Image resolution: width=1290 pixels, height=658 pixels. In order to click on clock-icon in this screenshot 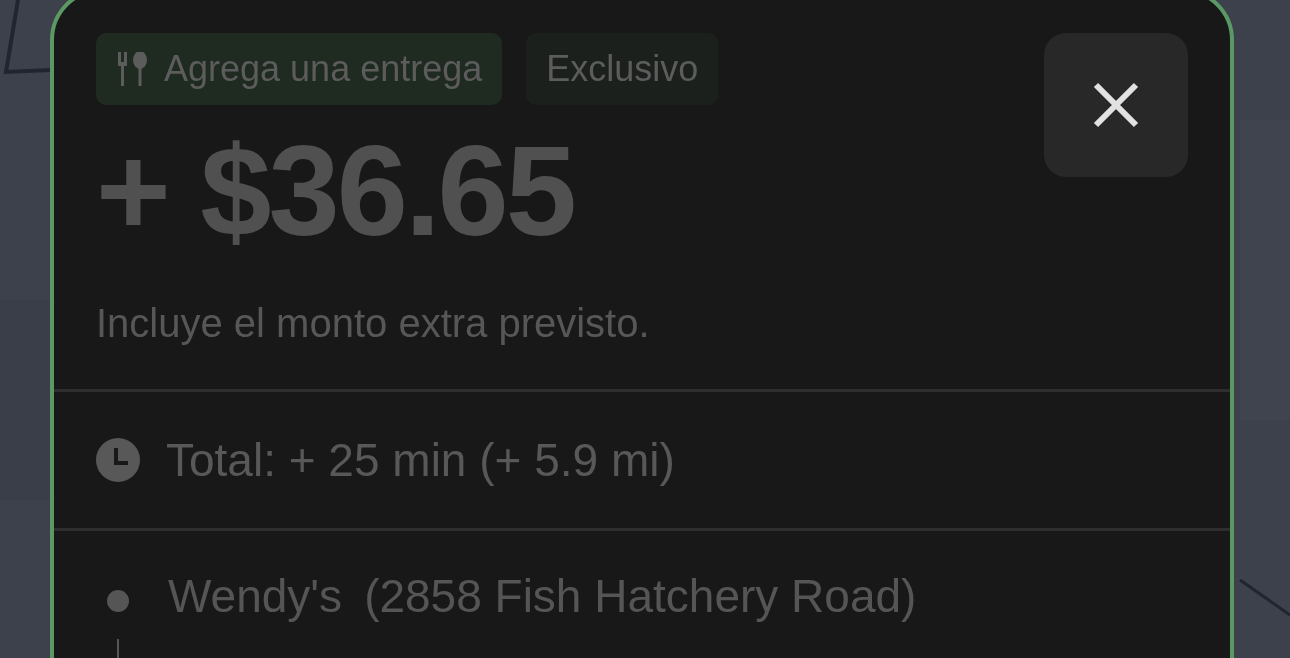, I will do `click(118, 460)`.